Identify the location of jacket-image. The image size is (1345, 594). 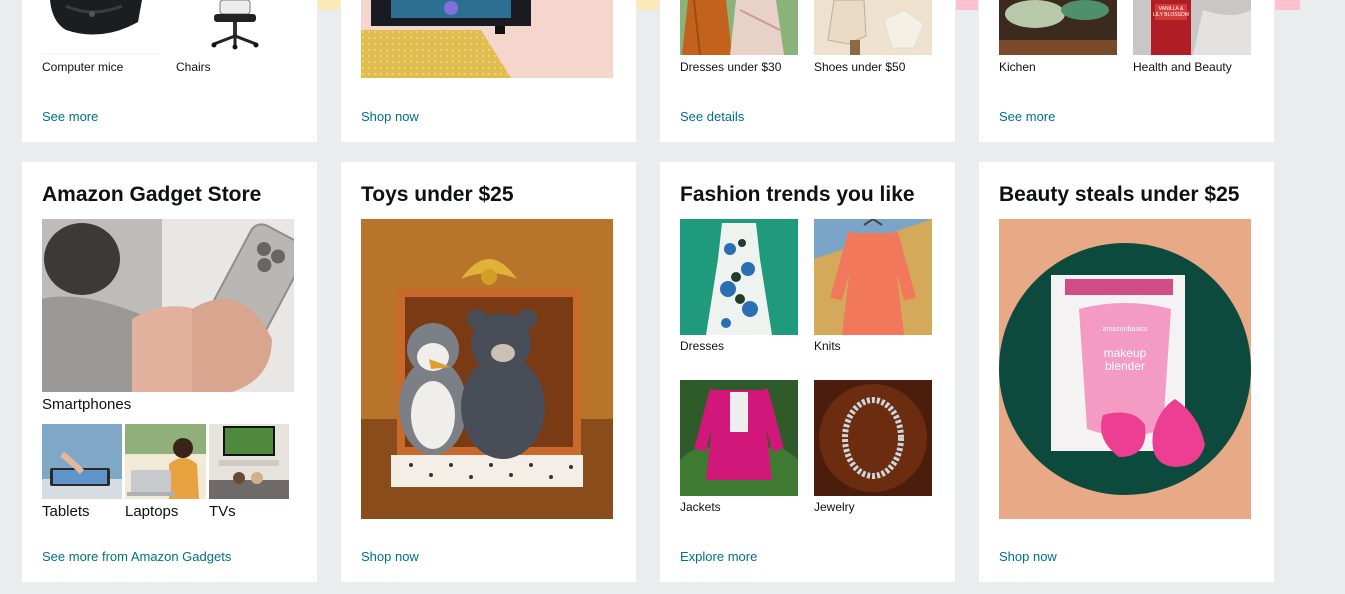
(739, 438).